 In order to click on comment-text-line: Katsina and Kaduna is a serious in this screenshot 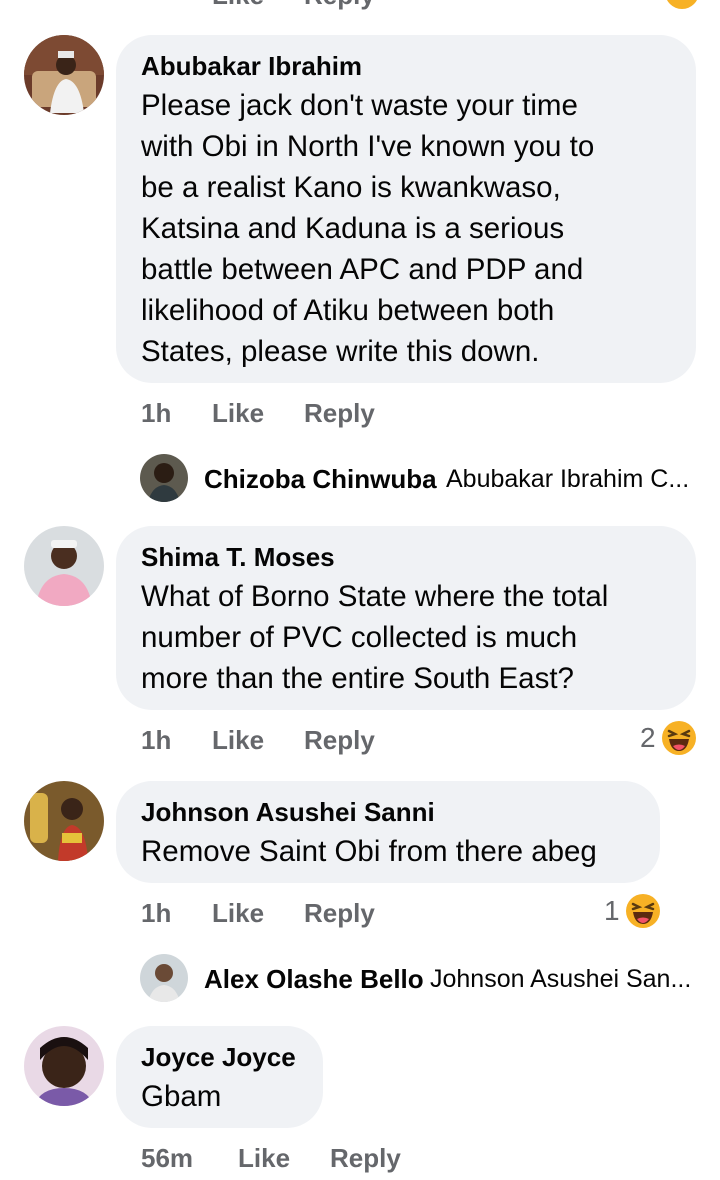, I will do `click(353, 228)`.